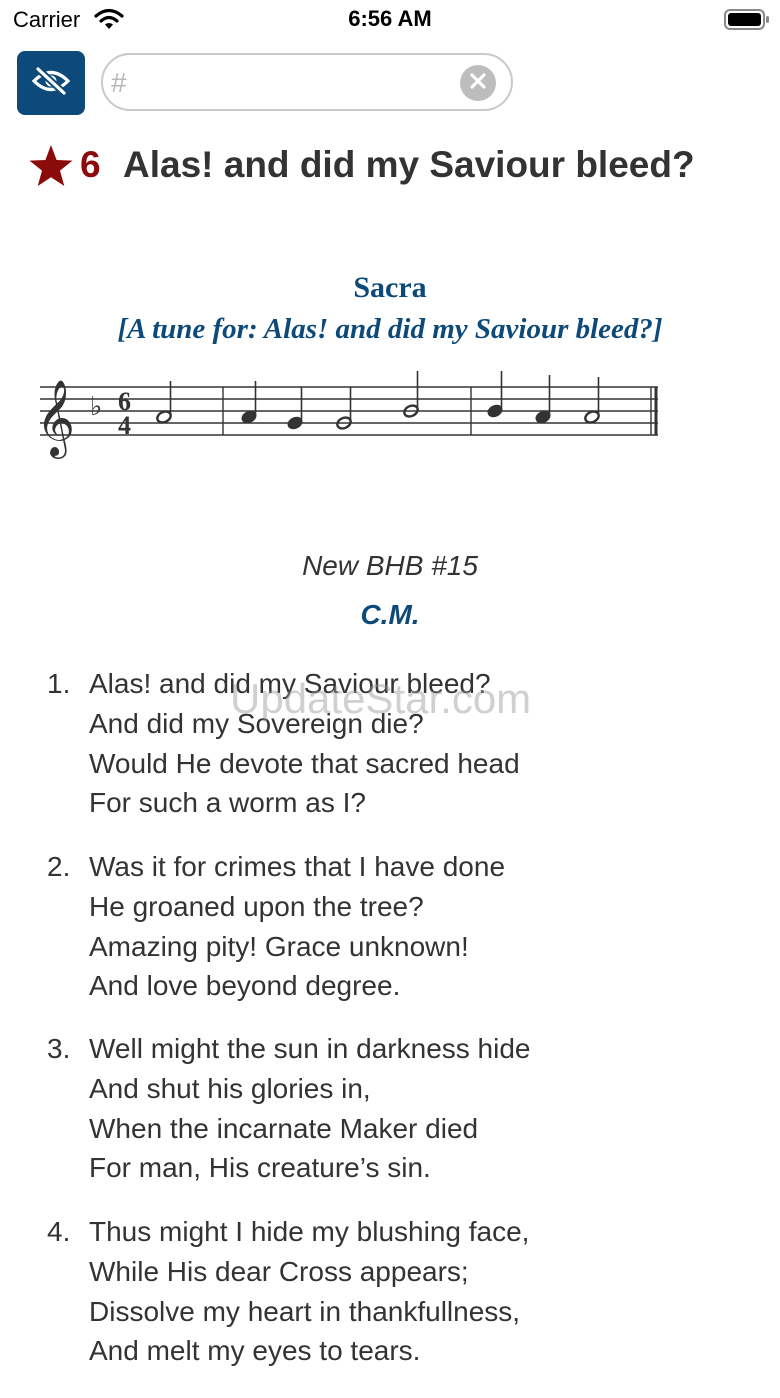 The width and height of the screenshot is (780, 1398). Describe the element at coordinates (304, 764) in the screenshot. I see `verse-line: Would He devote that sacred head` at that location.